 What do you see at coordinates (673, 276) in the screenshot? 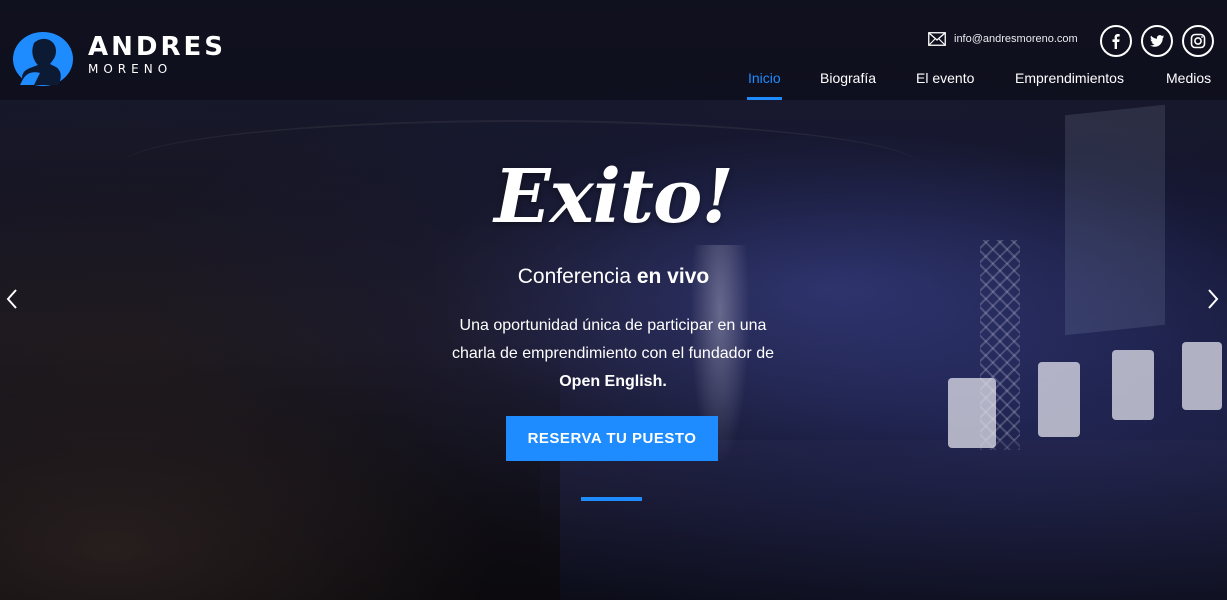
I see `hero-subtitle-bold: en vivo` at bounding box center [673, 276].